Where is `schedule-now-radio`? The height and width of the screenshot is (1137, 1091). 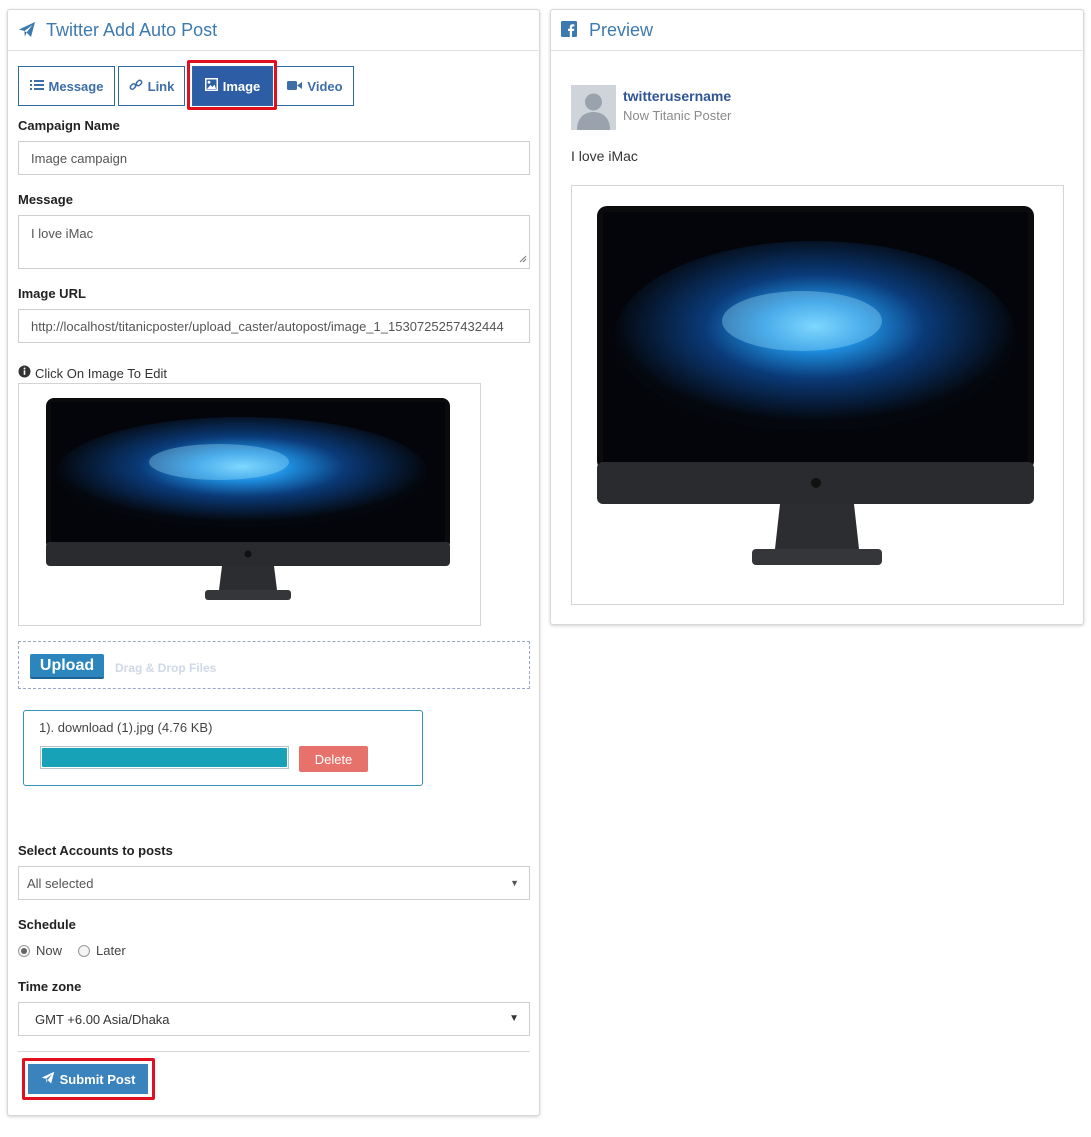
schedule-now-radio is located at coordinates (24, 950).